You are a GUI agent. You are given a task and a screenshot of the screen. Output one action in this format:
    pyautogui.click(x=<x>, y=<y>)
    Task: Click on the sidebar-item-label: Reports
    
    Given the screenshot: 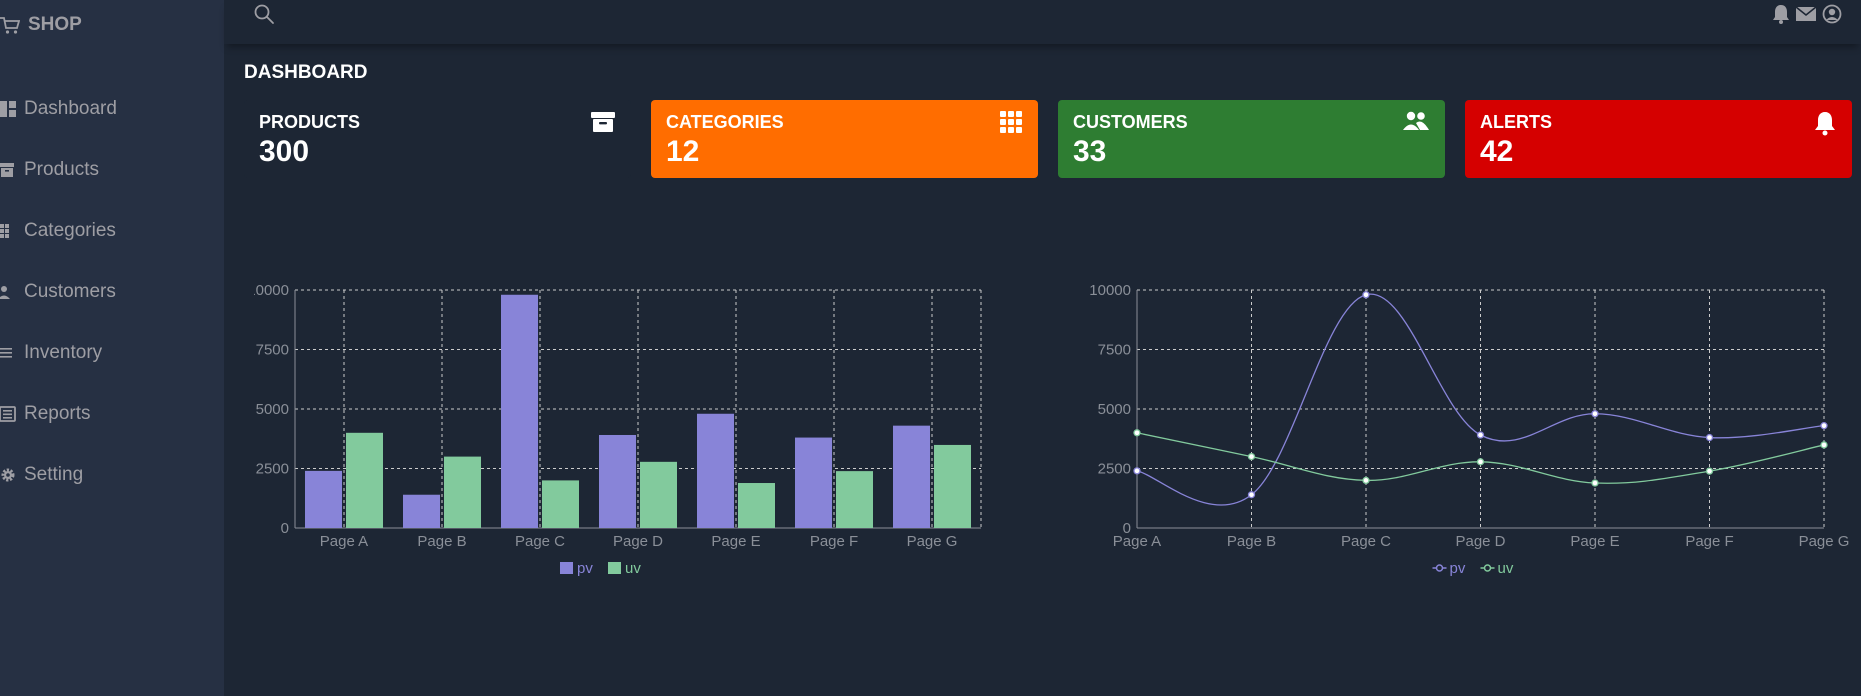 What is the action you would take?
    pyautogui.click(x=57, y=413)
    